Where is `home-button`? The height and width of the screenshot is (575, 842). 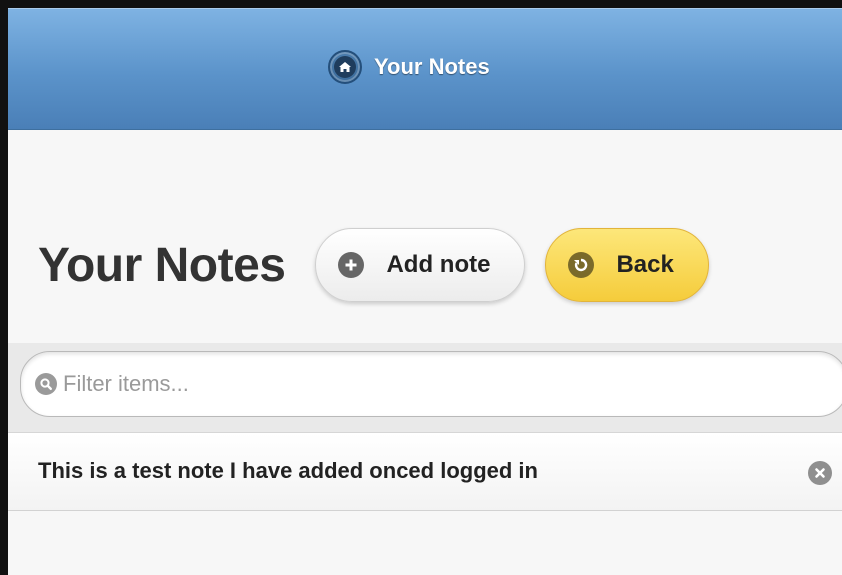
home-button is located at coordinates (345, 67).